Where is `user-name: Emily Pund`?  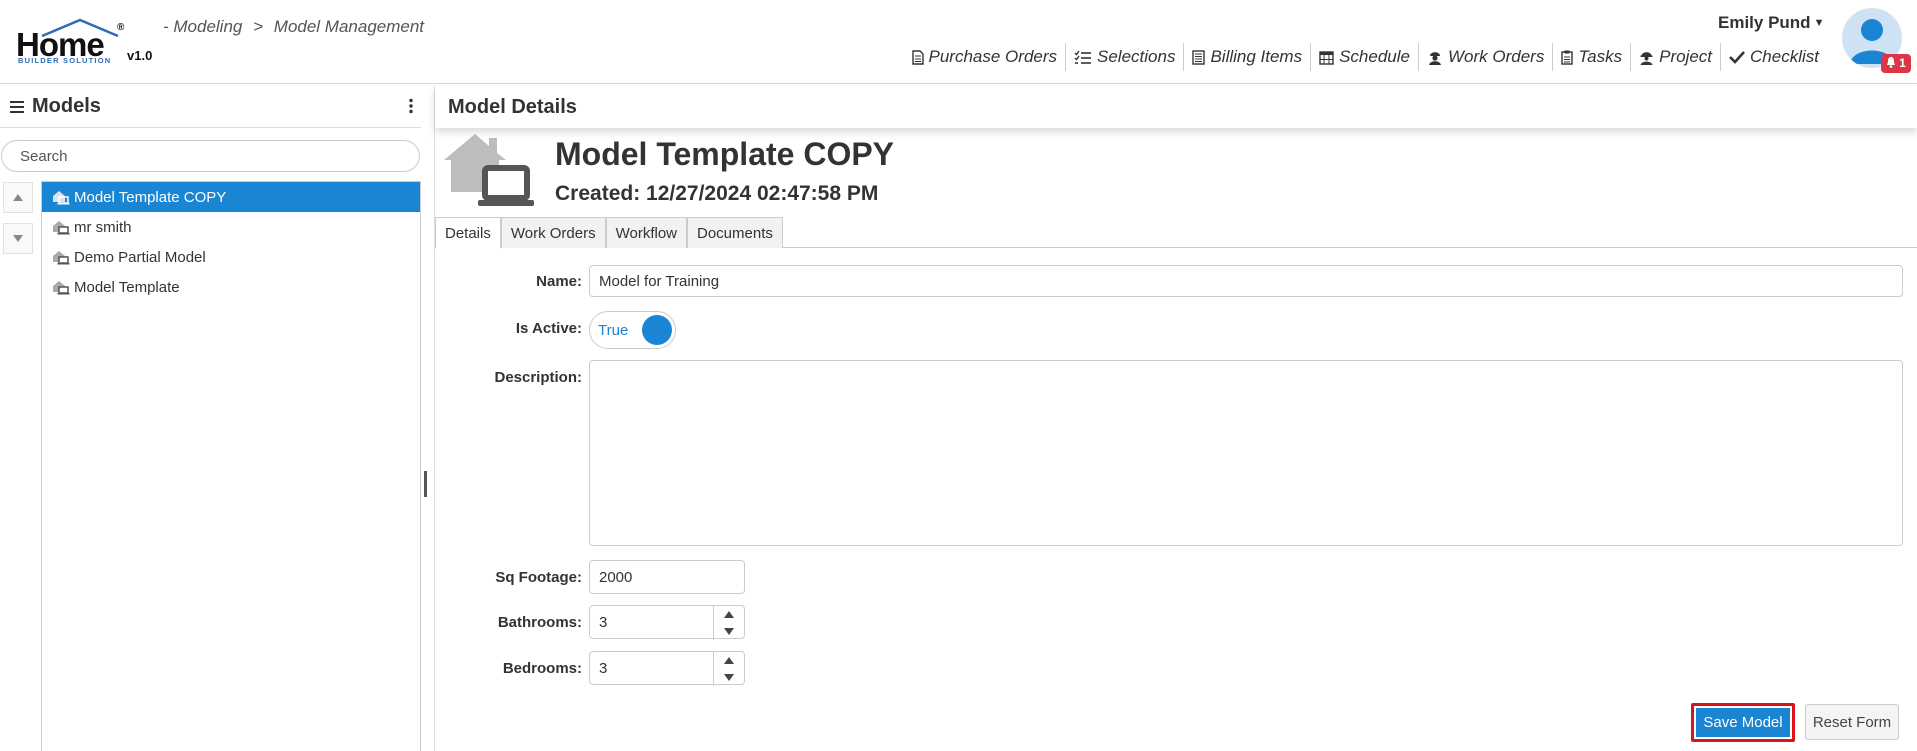 user-name: Emily Pund is located at coordinates (1764, 22).